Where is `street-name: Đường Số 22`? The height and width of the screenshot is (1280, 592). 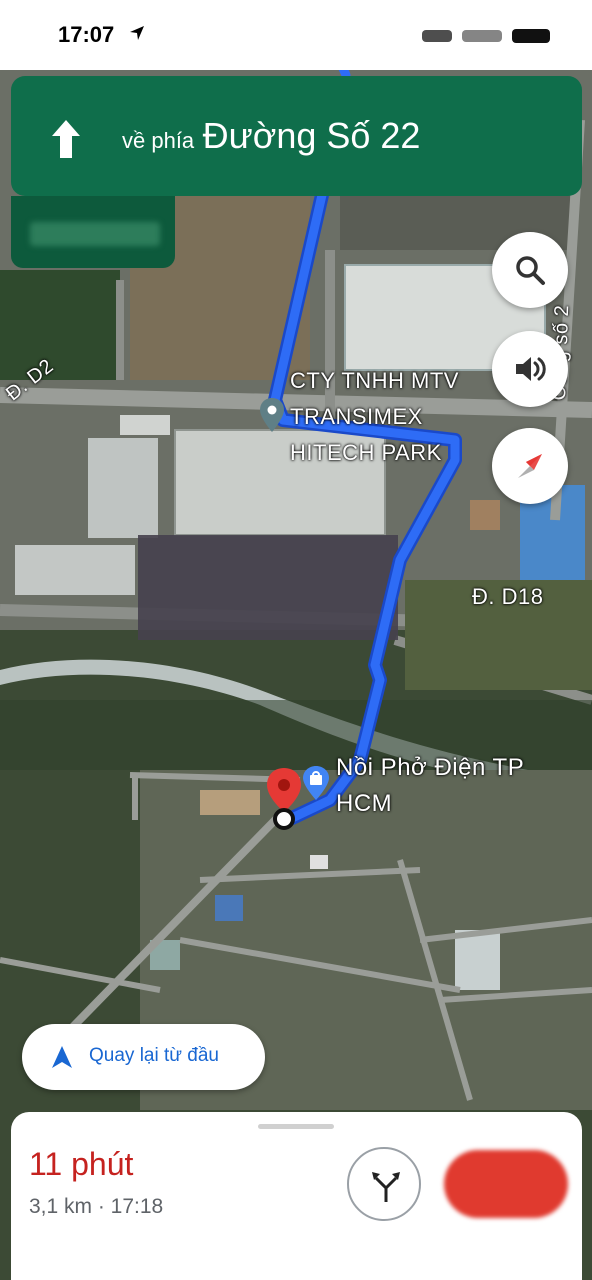
street-name: Đường Số 22 is located at coordinates (311, 135).